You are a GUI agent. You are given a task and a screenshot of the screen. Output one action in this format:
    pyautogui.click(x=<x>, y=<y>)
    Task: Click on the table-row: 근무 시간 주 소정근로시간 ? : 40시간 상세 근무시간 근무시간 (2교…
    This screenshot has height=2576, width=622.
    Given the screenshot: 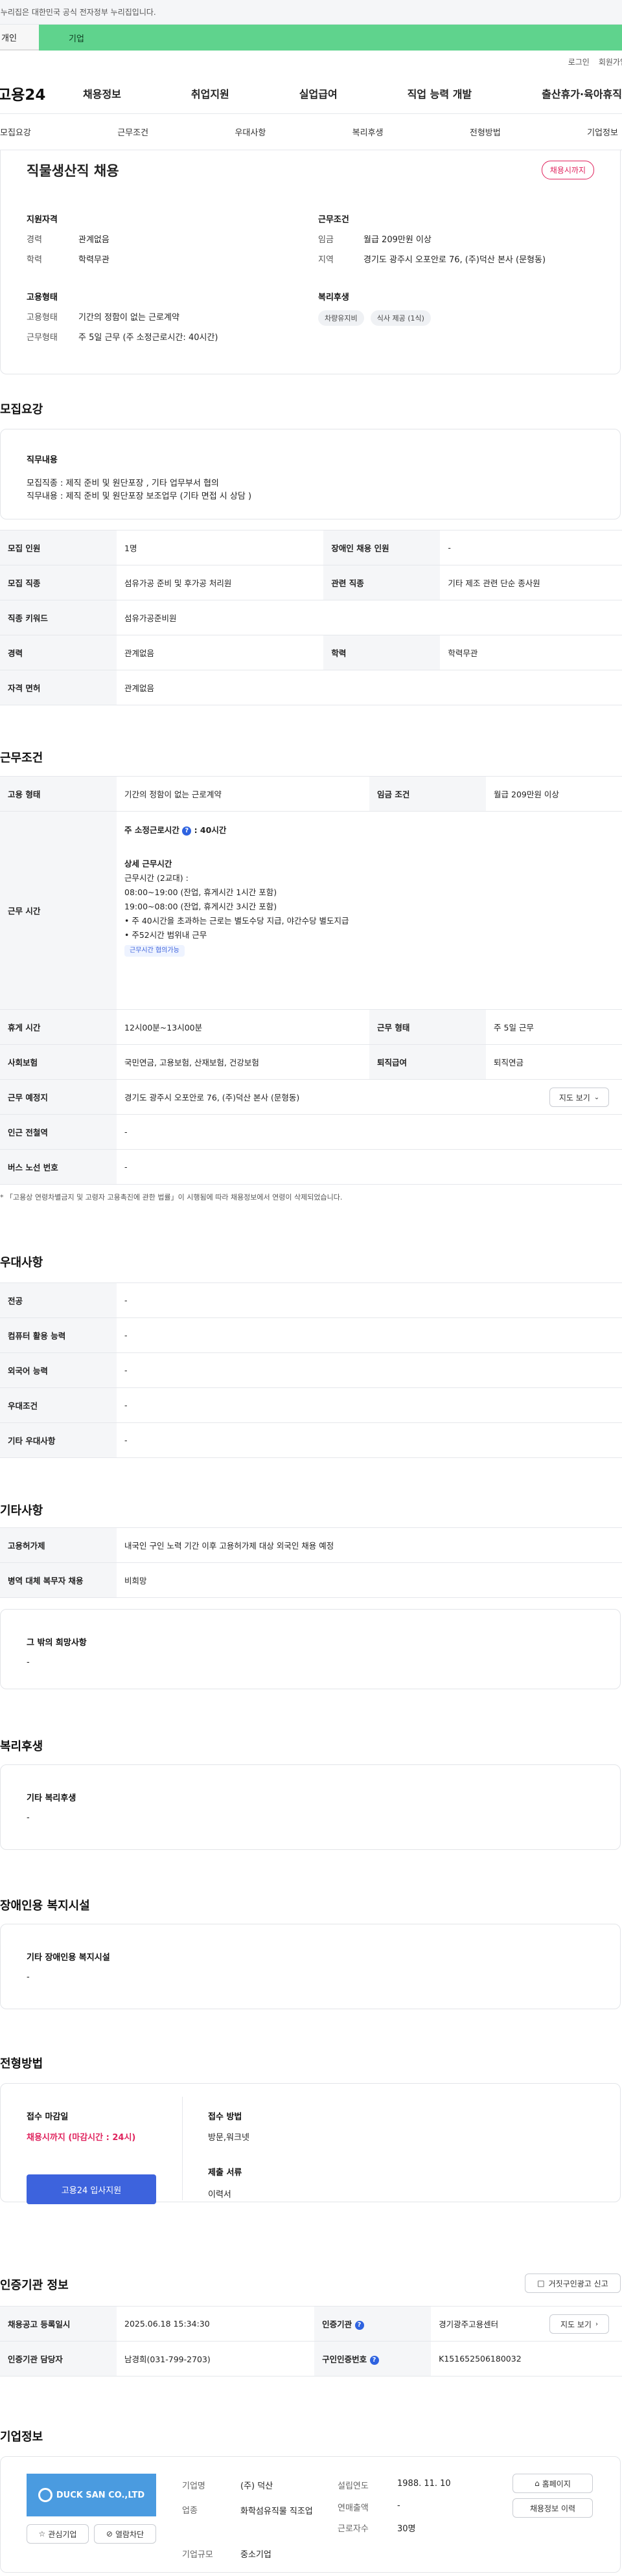 What is the action you would take?
    pyautogui.click(x=311, y=911)
    